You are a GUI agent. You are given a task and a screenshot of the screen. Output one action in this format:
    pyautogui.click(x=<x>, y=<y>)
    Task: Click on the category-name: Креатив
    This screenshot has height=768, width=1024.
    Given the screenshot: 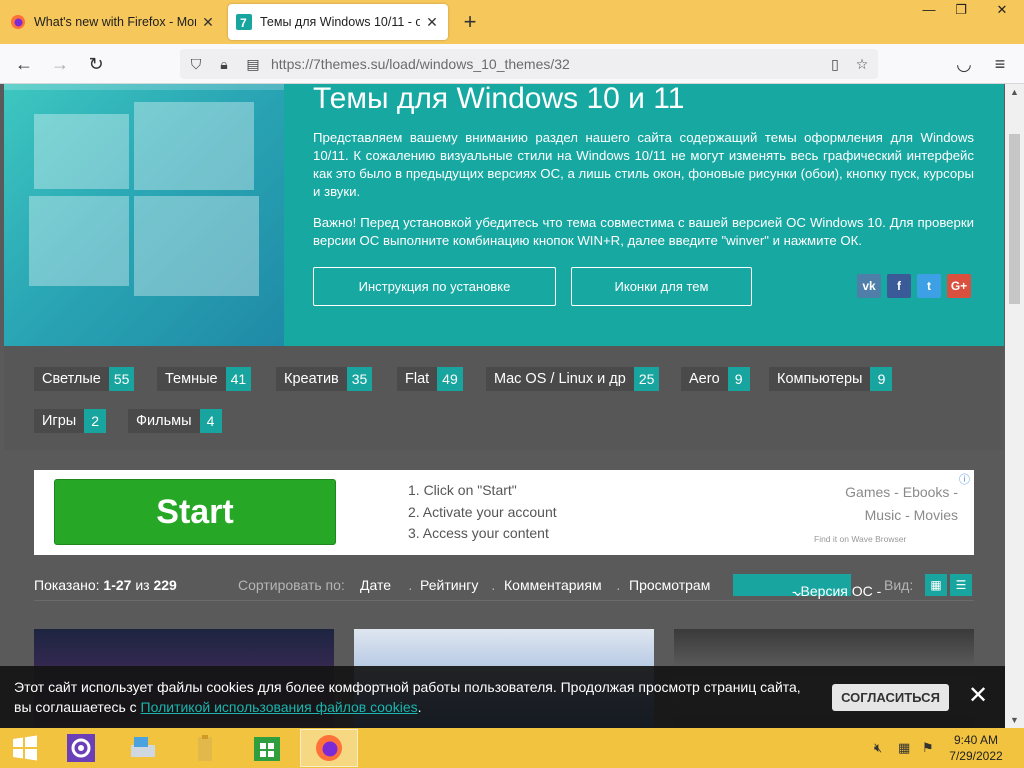 What is the action you would take?
    pyautogui.click(x=311, y=379)
    